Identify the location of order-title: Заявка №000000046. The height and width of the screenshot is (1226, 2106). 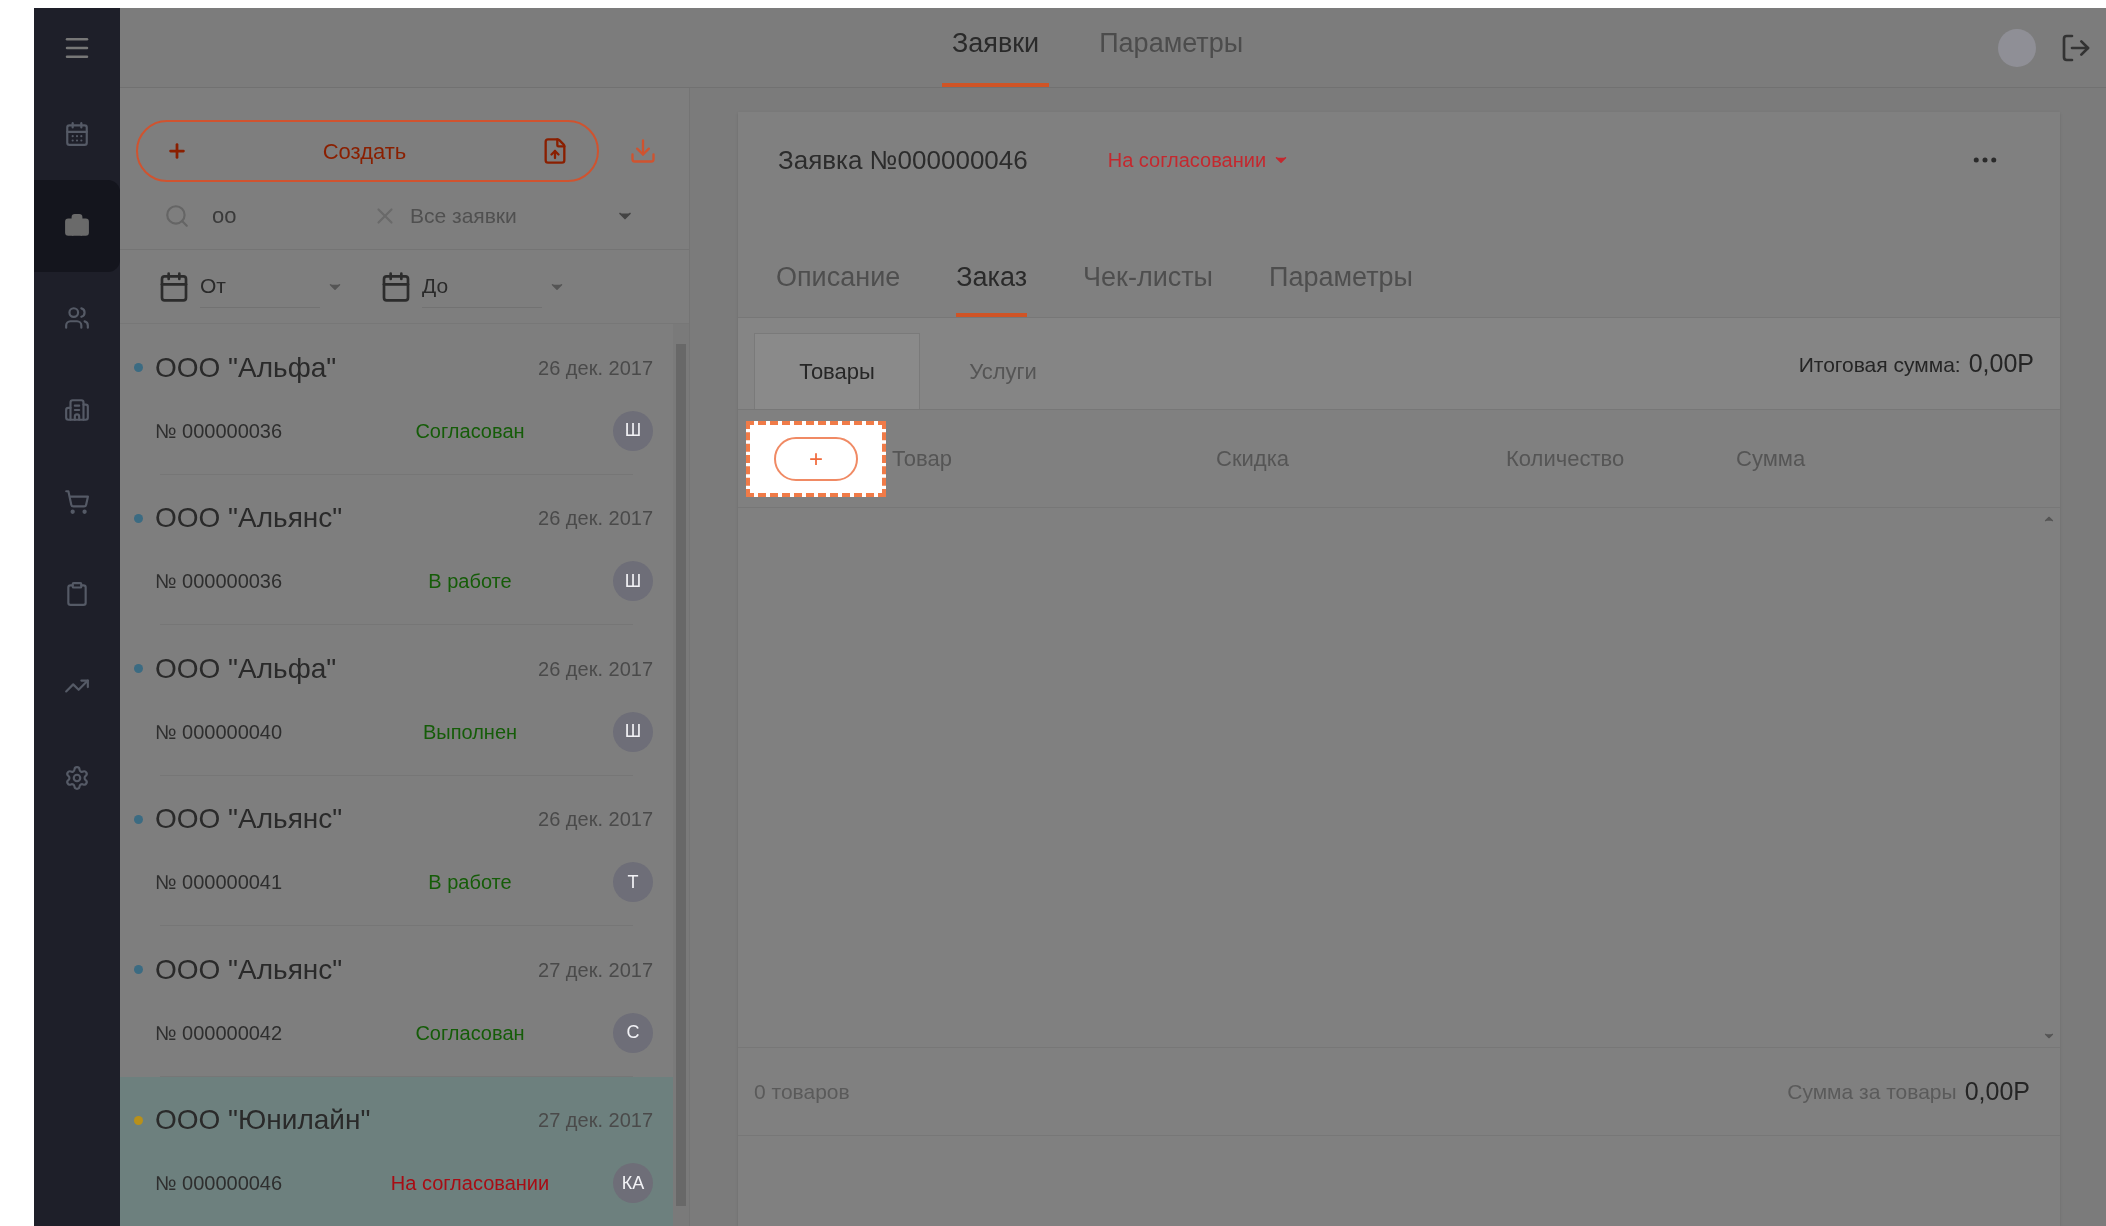
(903, 160).